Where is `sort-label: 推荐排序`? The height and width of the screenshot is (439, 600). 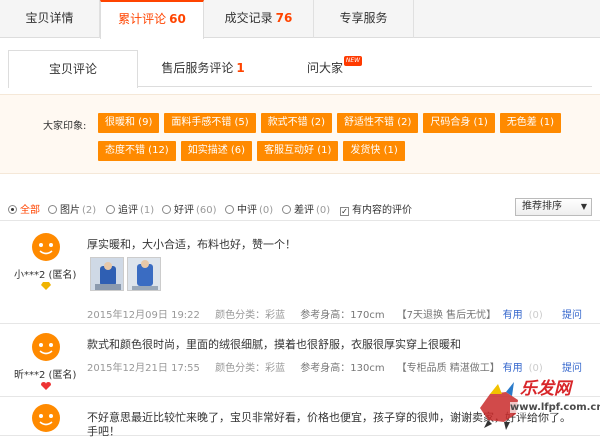 sort-label: 推荐排序 is located at coordinates (542, 206).